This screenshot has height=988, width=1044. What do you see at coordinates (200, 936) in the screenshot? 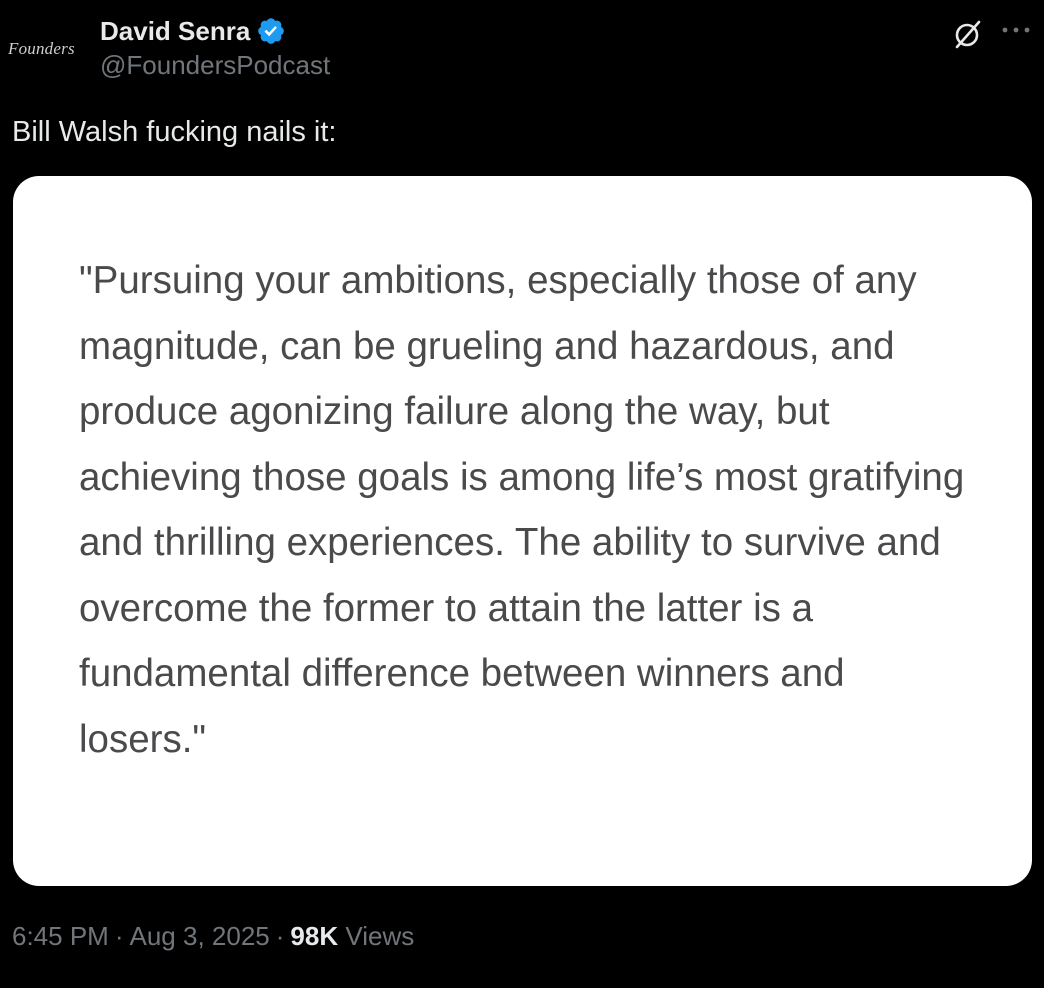
I see `tweet-date: Aug 3, 2025` at bounding box center [200, 936].